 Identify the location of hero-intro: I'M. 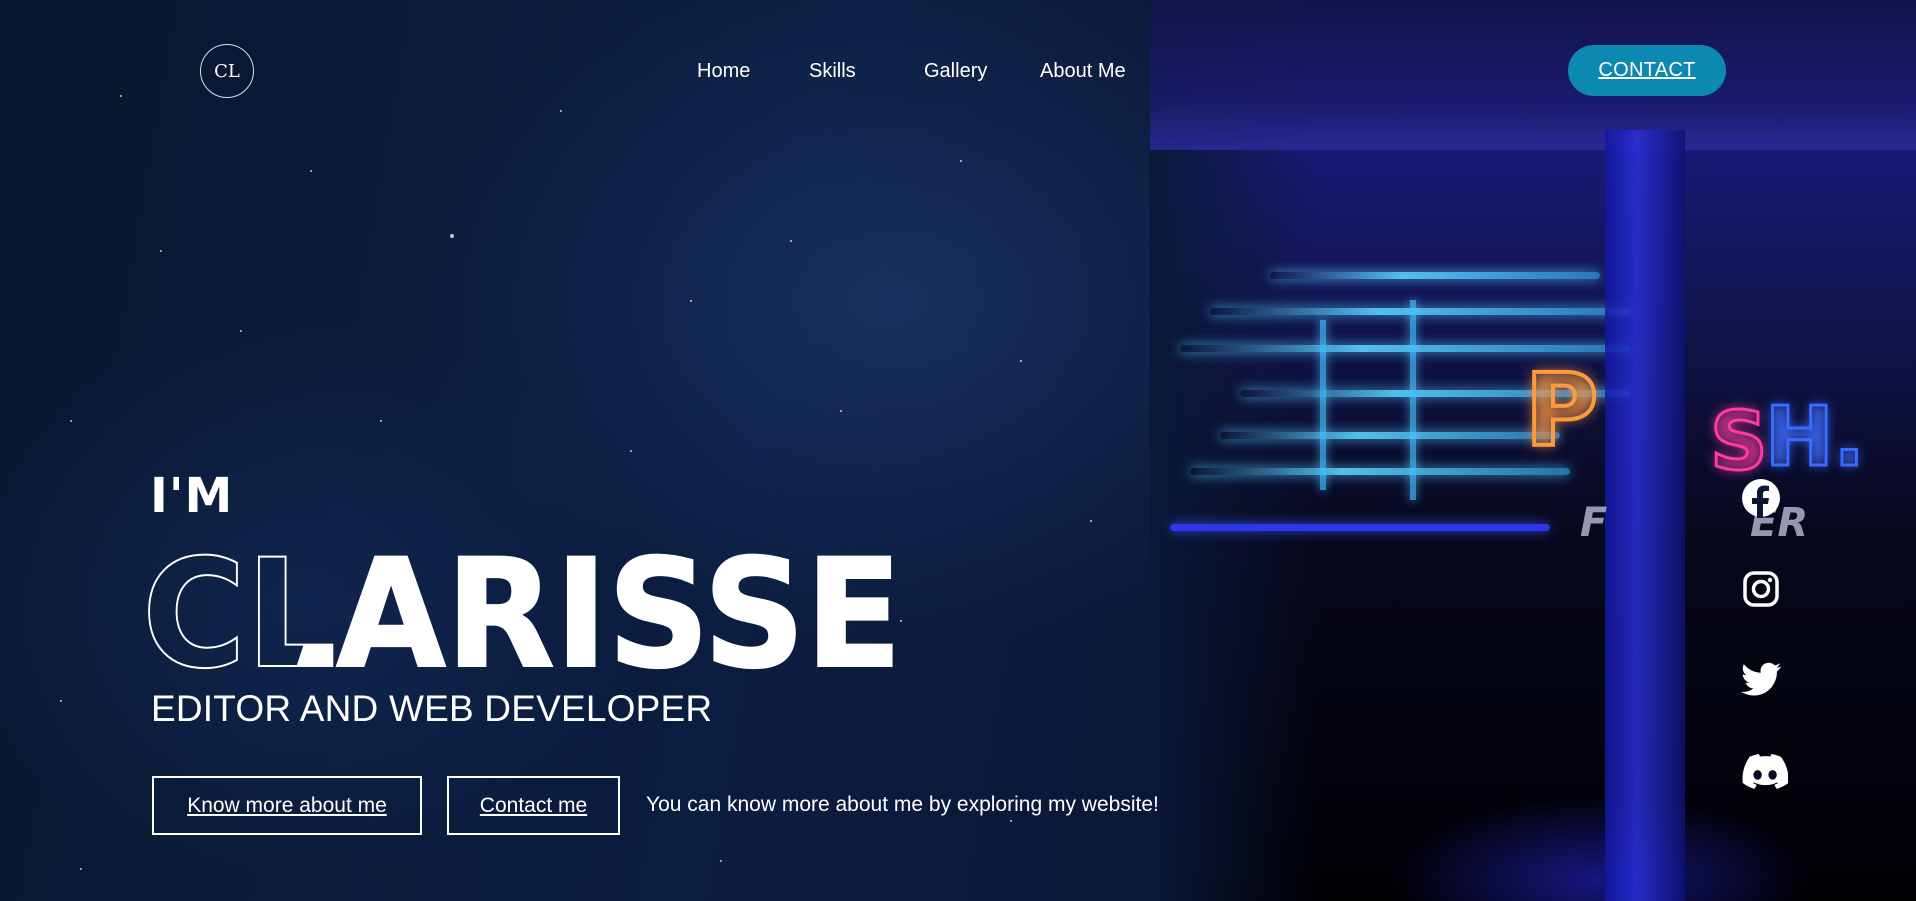
(192, 496).